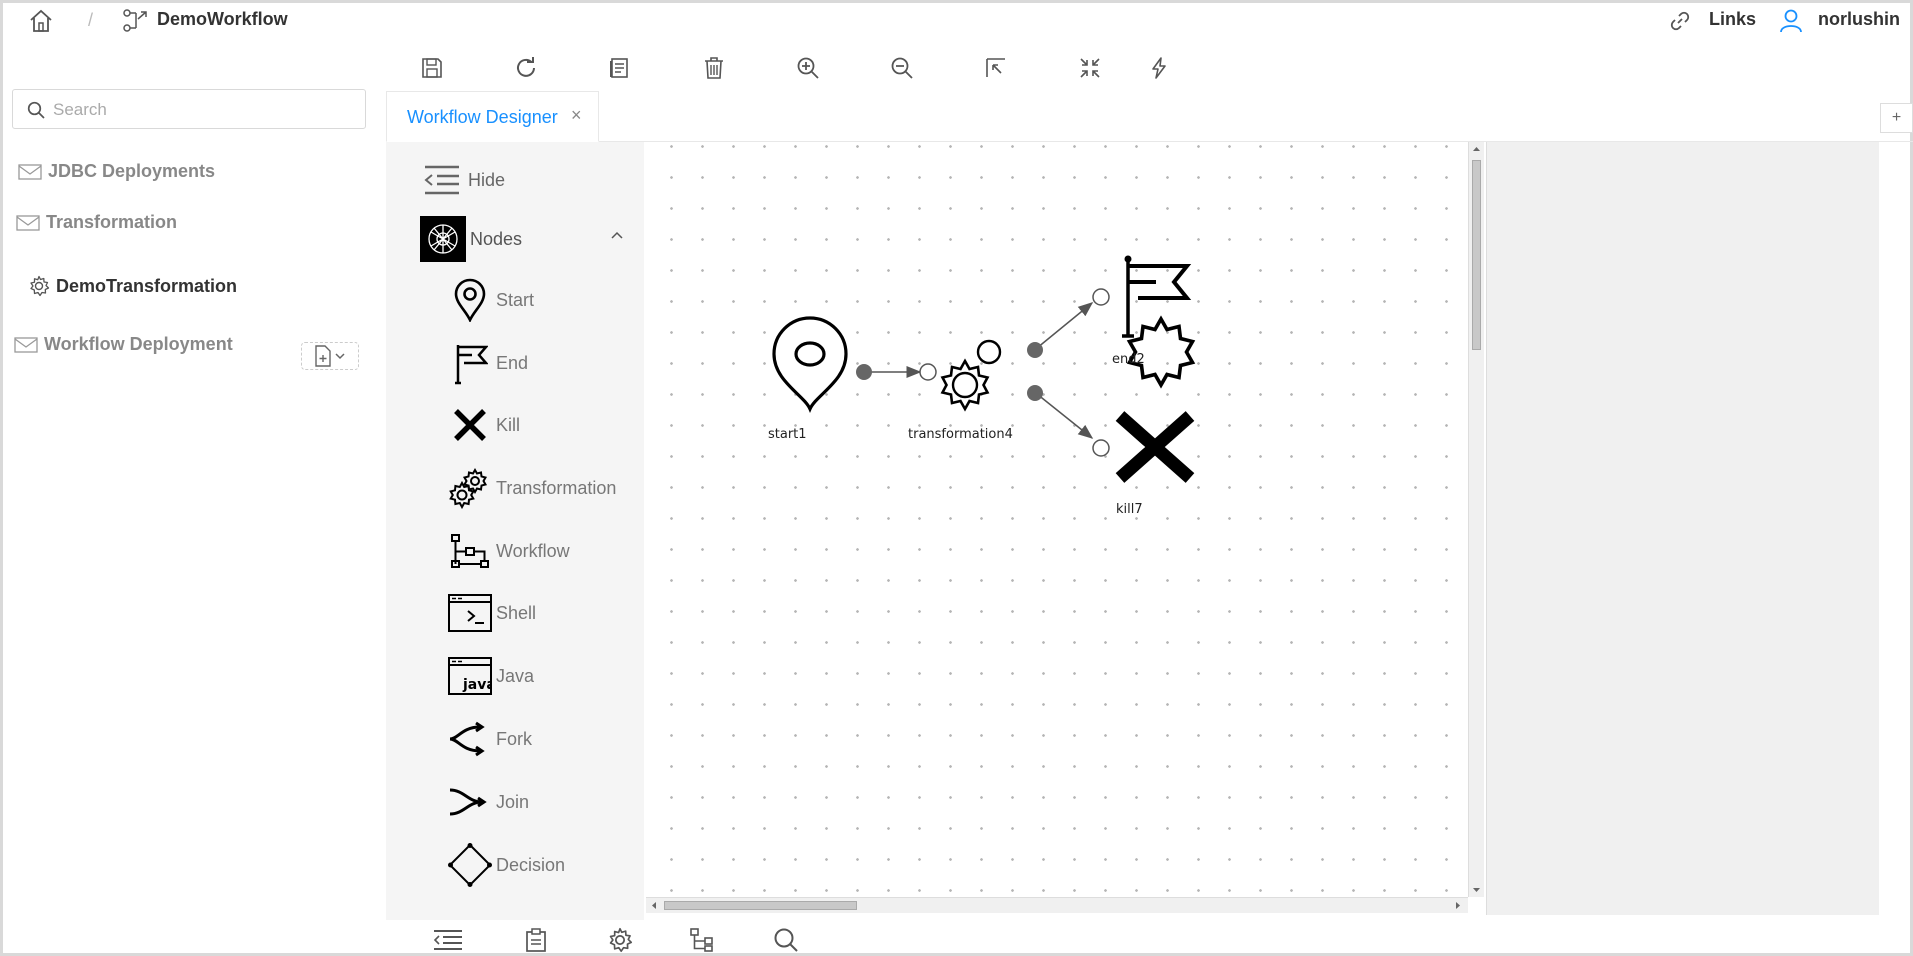 This screenshot has width=1913, height=956. I want to click on palette-item-join: Join, so click(488, 802).